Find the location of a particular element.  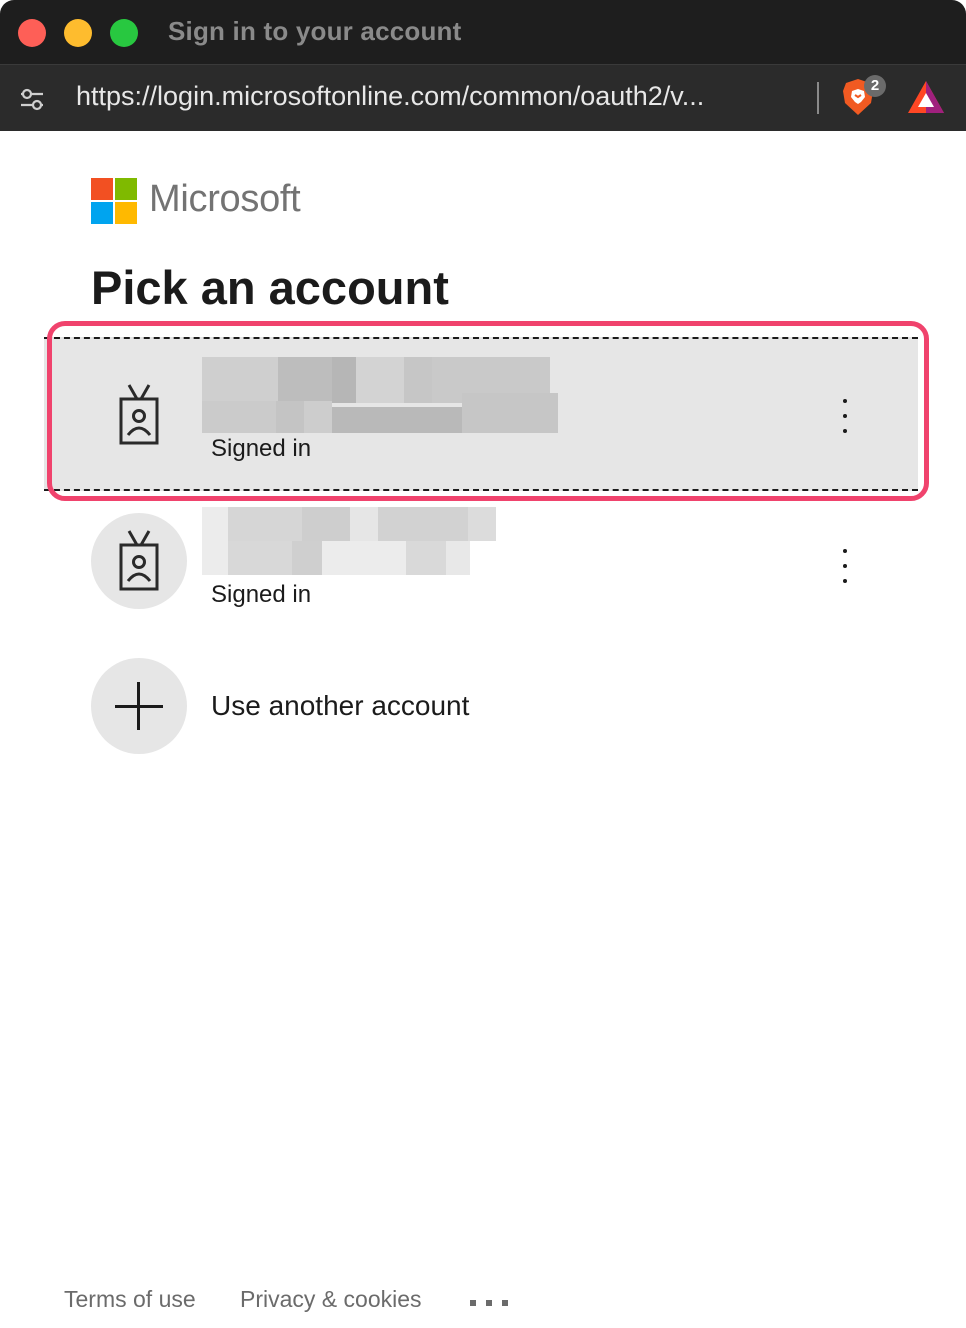

brave-rewards-icon is located at coordinates (926, 97).